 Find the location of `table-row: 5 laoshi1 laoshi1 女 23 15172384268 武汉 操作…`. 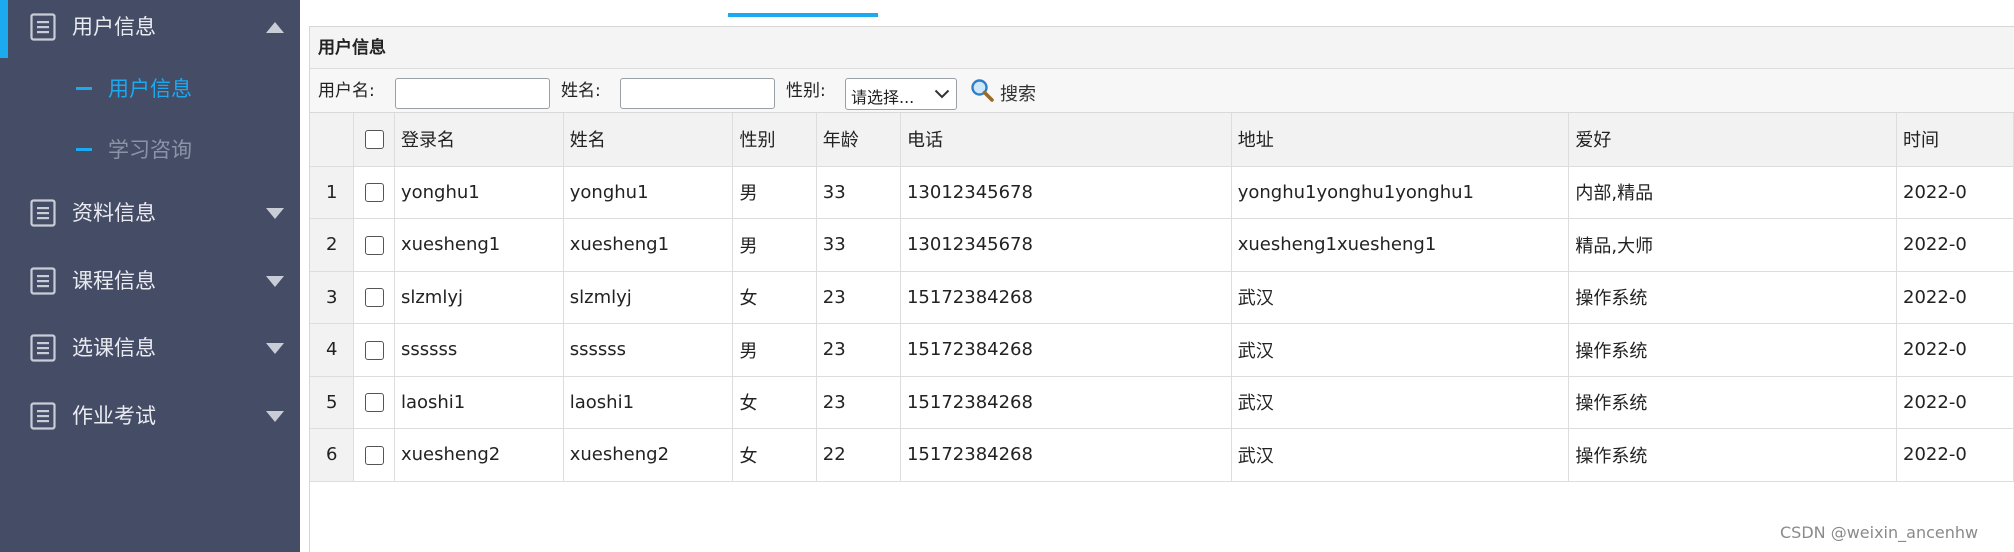

table-row: 5 laoshi1 laoshi1 女 23 15172384268 武汉 操作… is located at coordinates (1162, 402).